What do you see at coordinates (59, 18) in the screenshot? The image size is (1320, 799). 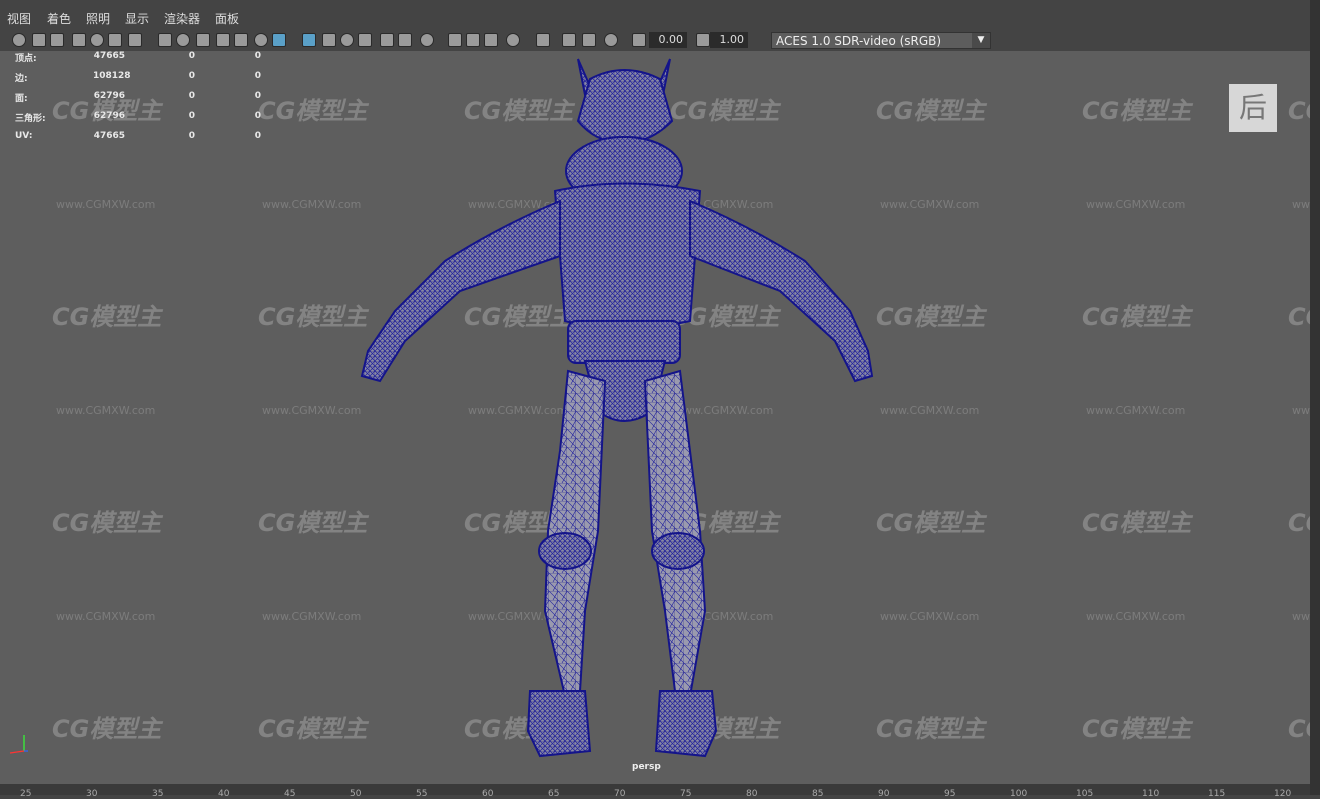 I see `menu-shading: 着色` at bounding box center [59, 18].